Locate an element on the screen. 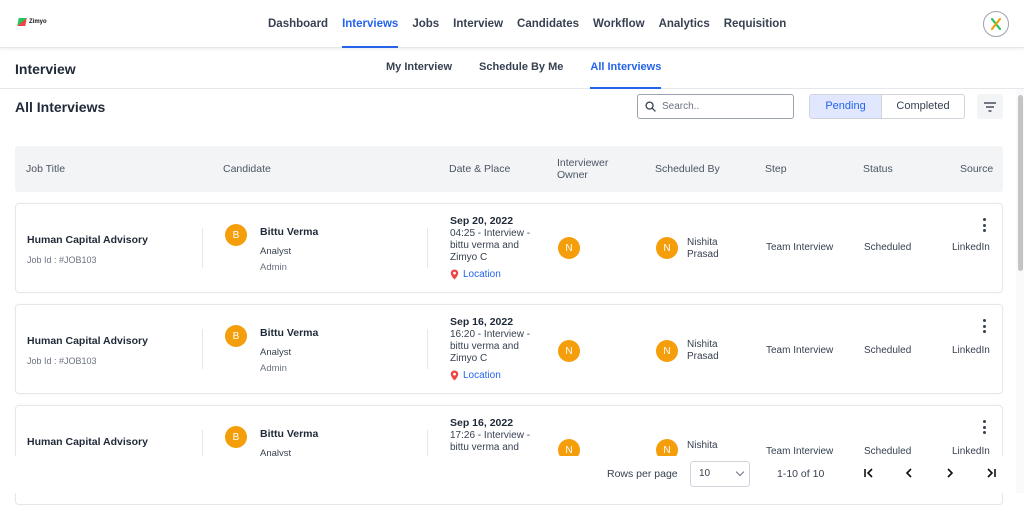 The image size is (1024, 505). page-title: Interview is located at coordinates (45, 69).